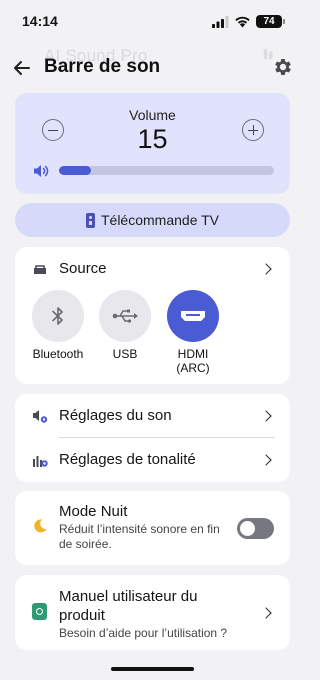  Describe the element at coordinates (193, 361) in the screenshot. I see `source-option-label: HDMI (ARC)` at that location.